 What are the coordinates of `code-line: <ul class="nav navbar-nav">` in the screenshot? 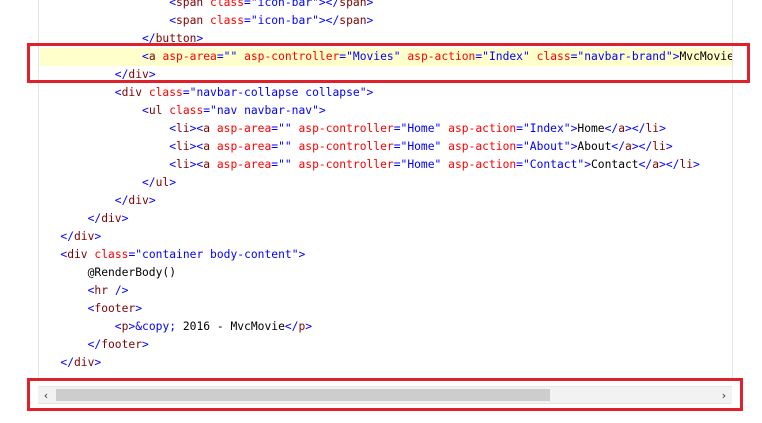 It's located at (183, 111).